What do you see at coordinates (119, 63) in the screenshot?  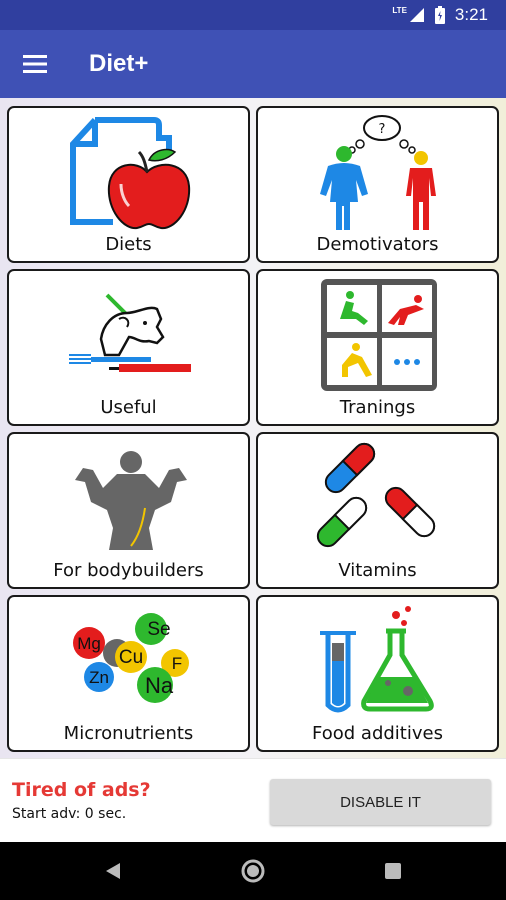 I see `app-title: Diet+` at bounding box center [119, 63].